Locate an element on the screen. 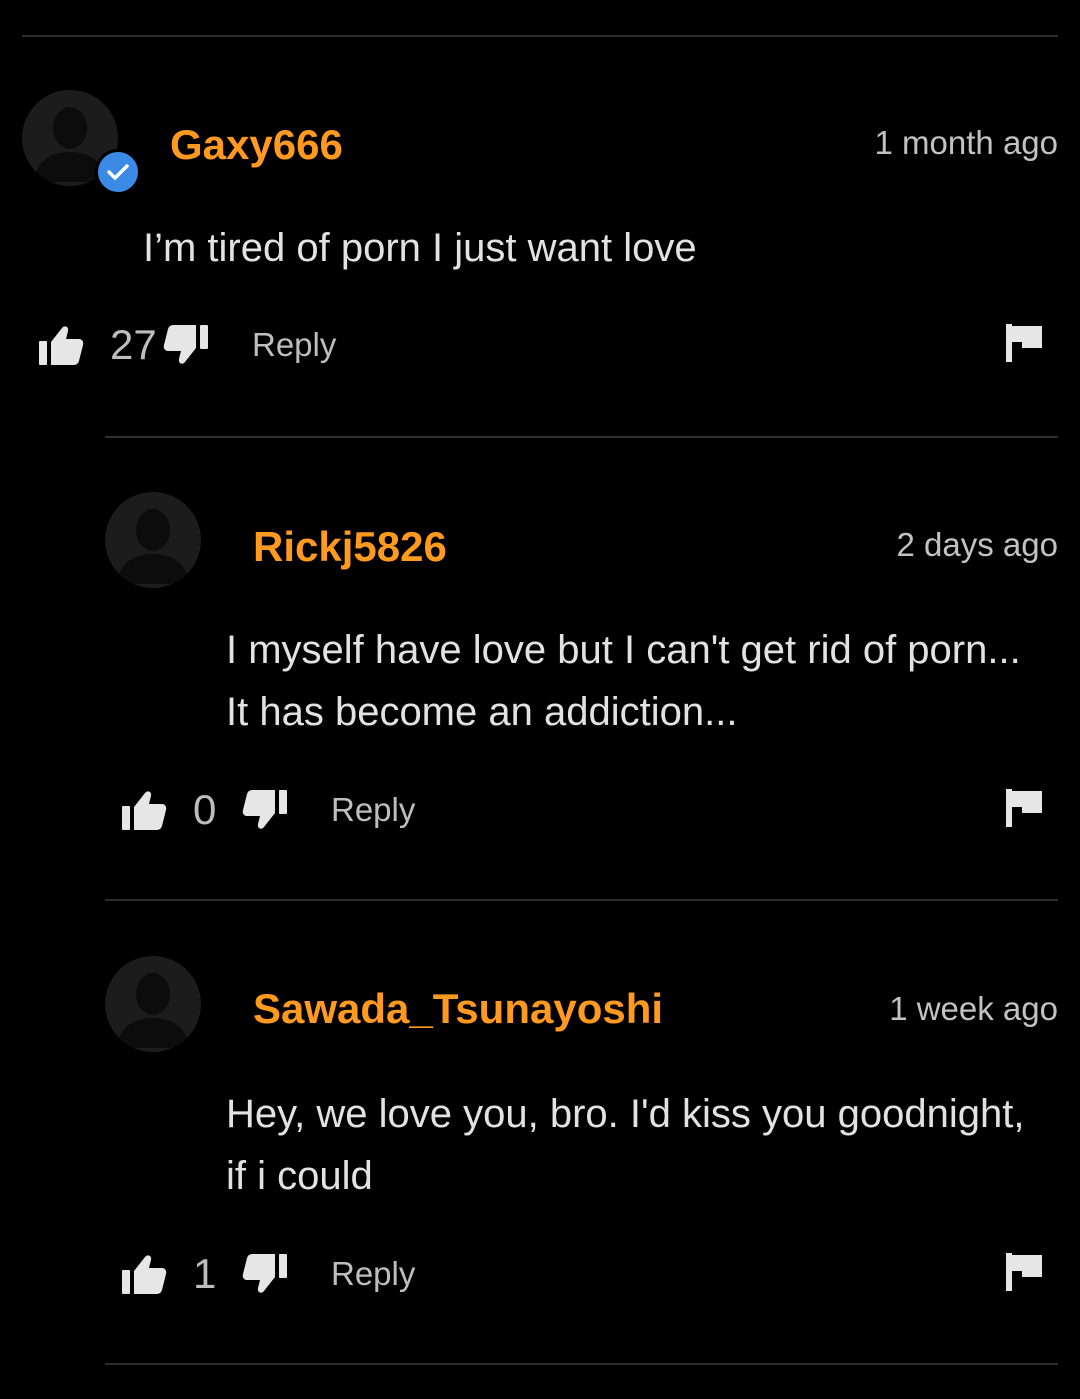 The height and width of the screenshot is (1399, 1080). check-icon is located at coordinates (118, 172).